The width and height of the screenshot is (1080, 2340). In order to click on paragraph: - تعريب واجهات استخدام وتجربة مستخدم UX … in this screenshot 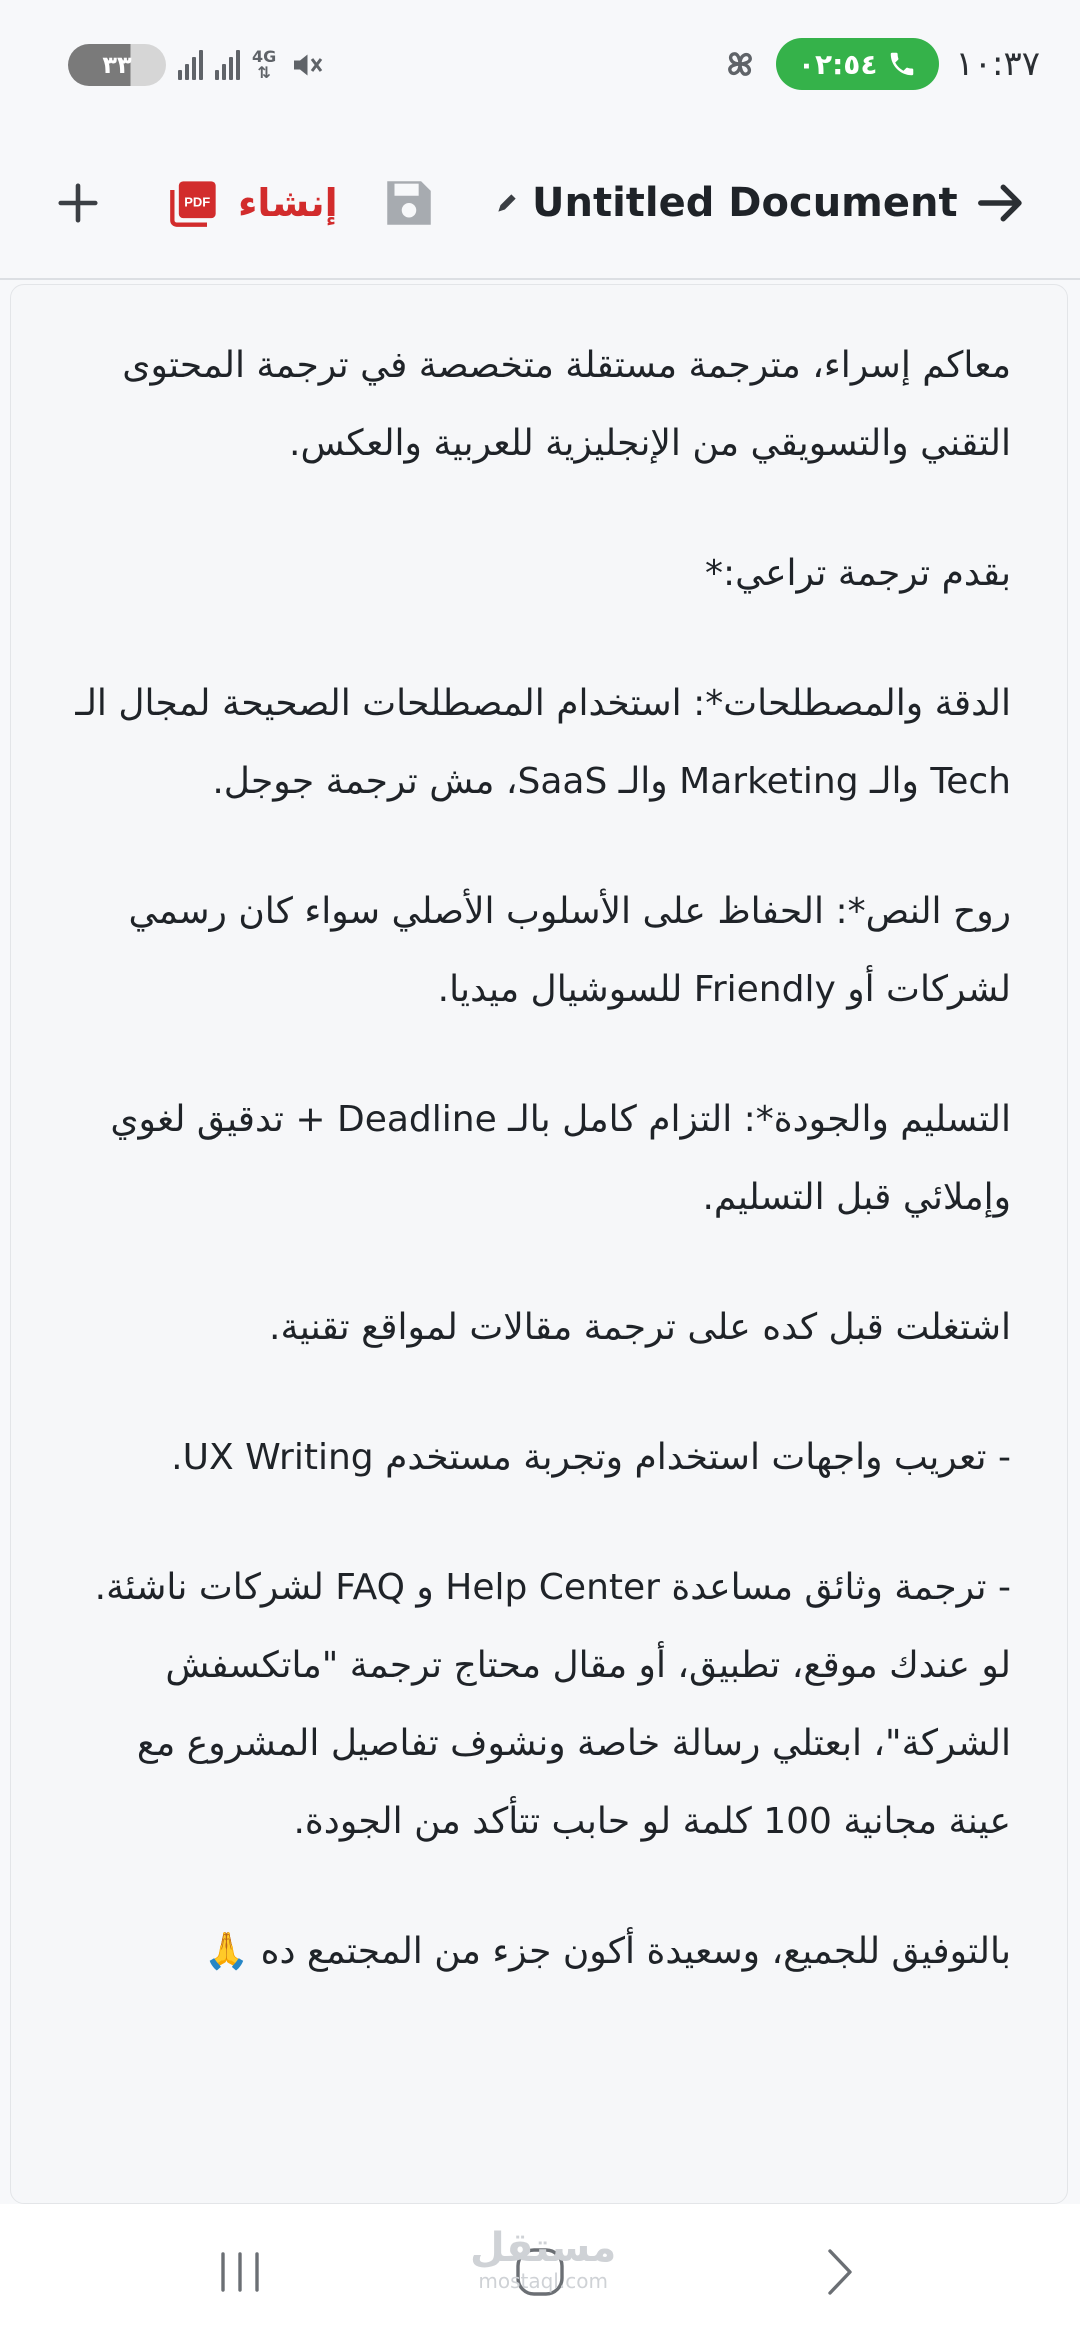, I will do `click(591, 1457)`.